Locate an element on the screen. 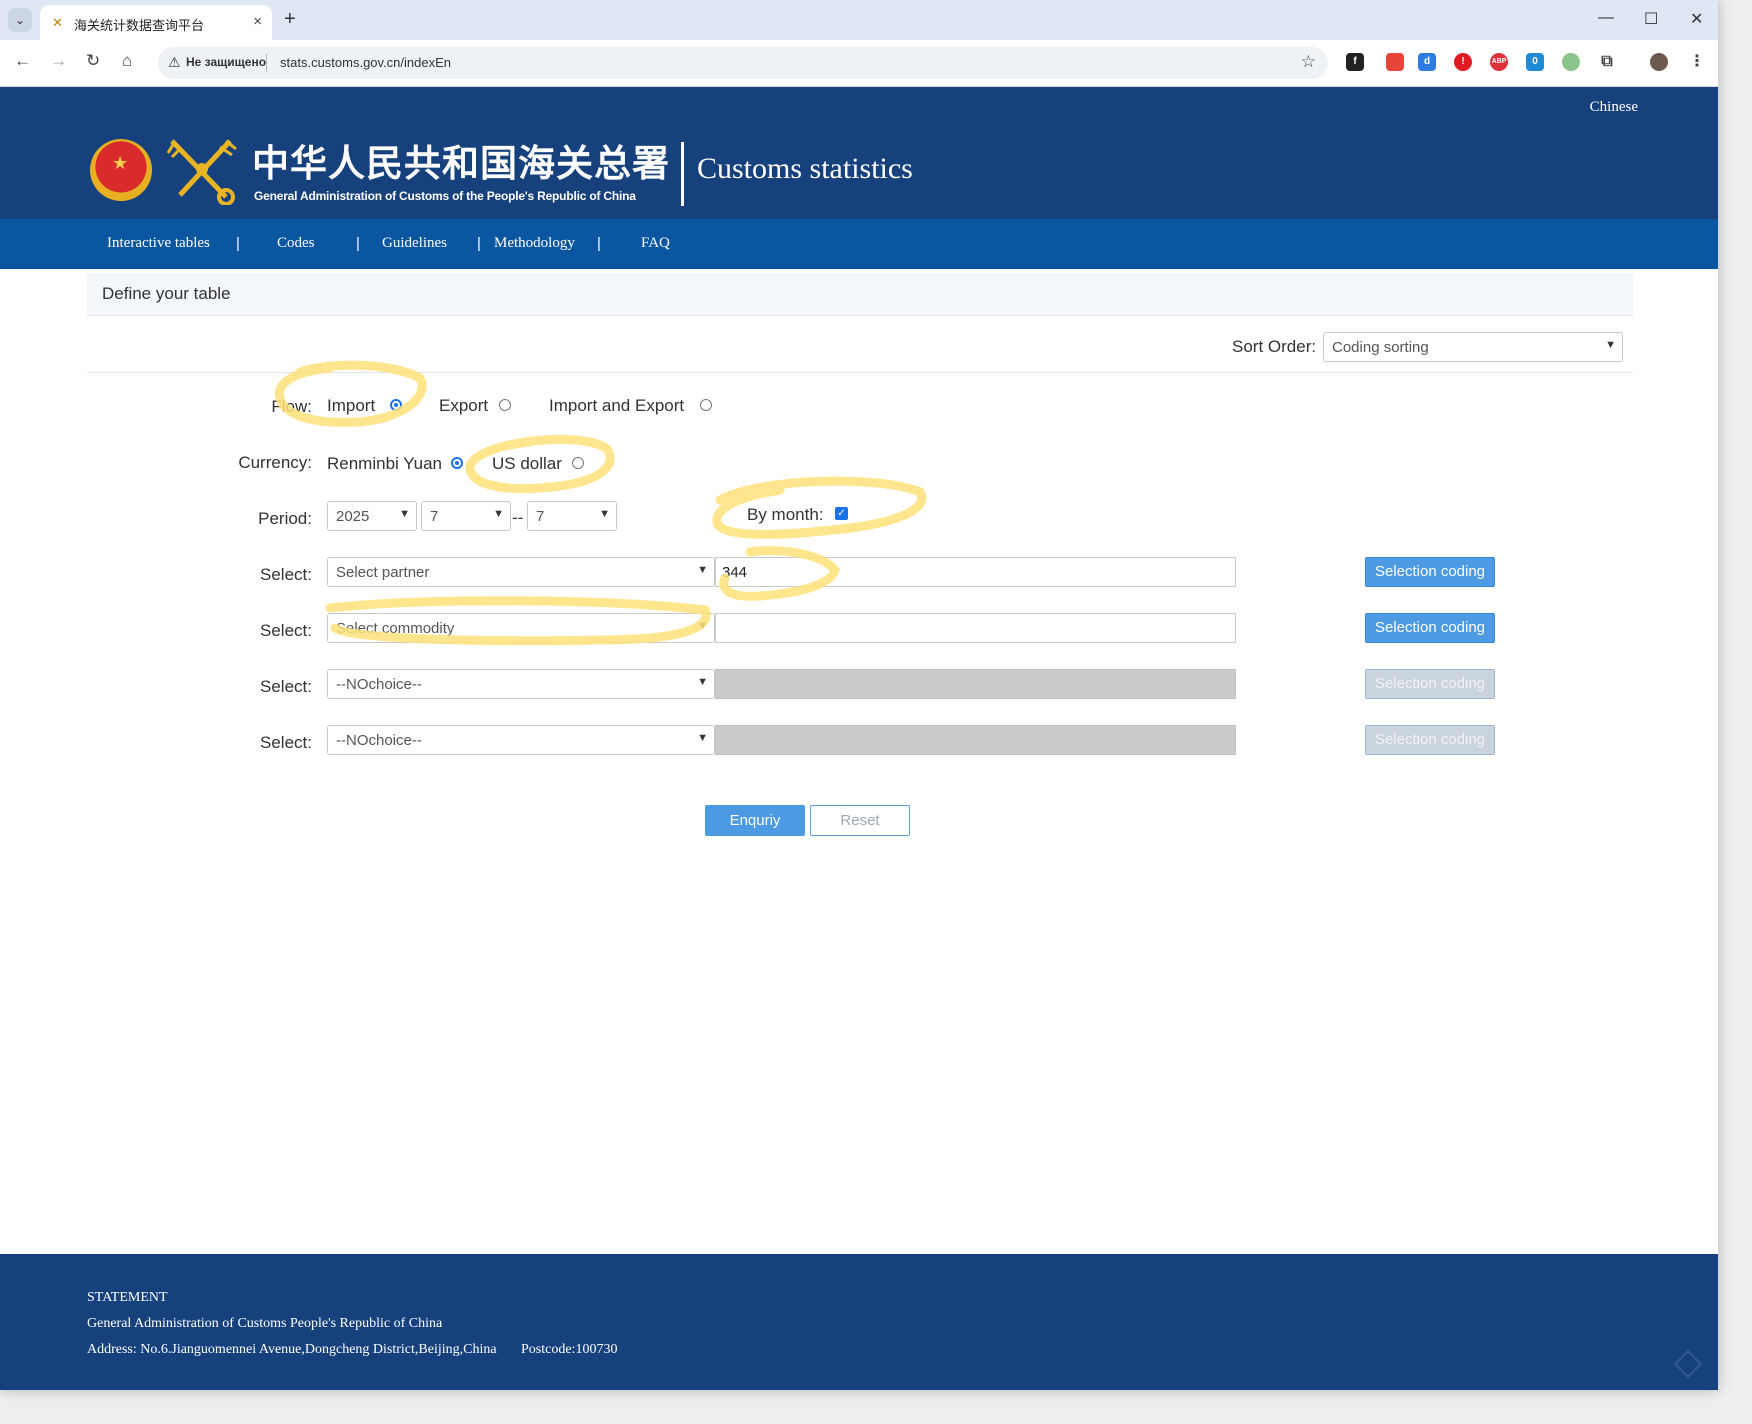 This screenshot has height=1424, width=1752. by-month-checkbox: ✓ is located at coordinates (841, 513).